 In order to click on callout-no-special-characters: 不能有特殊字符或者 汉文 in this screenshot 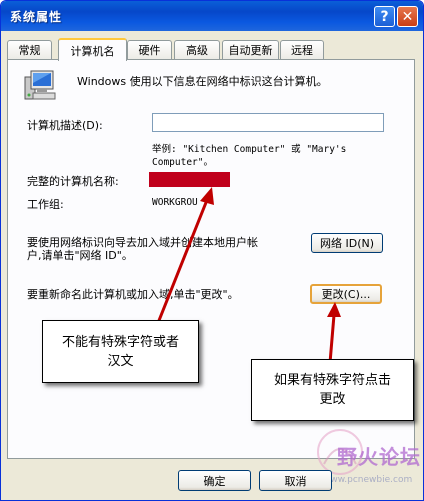, I will do `click(120, 351)`.